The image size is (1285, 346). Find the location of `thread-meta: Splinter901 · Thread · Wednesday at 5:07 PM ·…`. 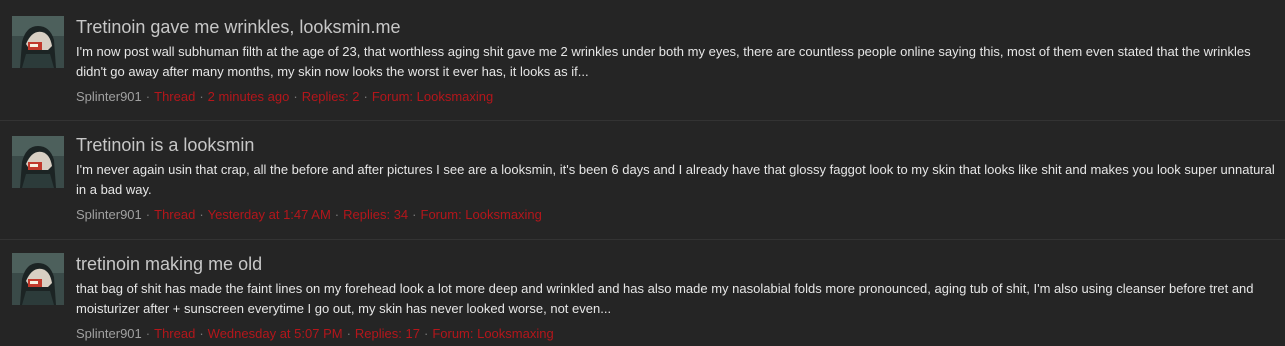

thread-meta: Splinter901 · Thread · Wednesday at 5:07 PM ·… is located at coordinates (676, 334).